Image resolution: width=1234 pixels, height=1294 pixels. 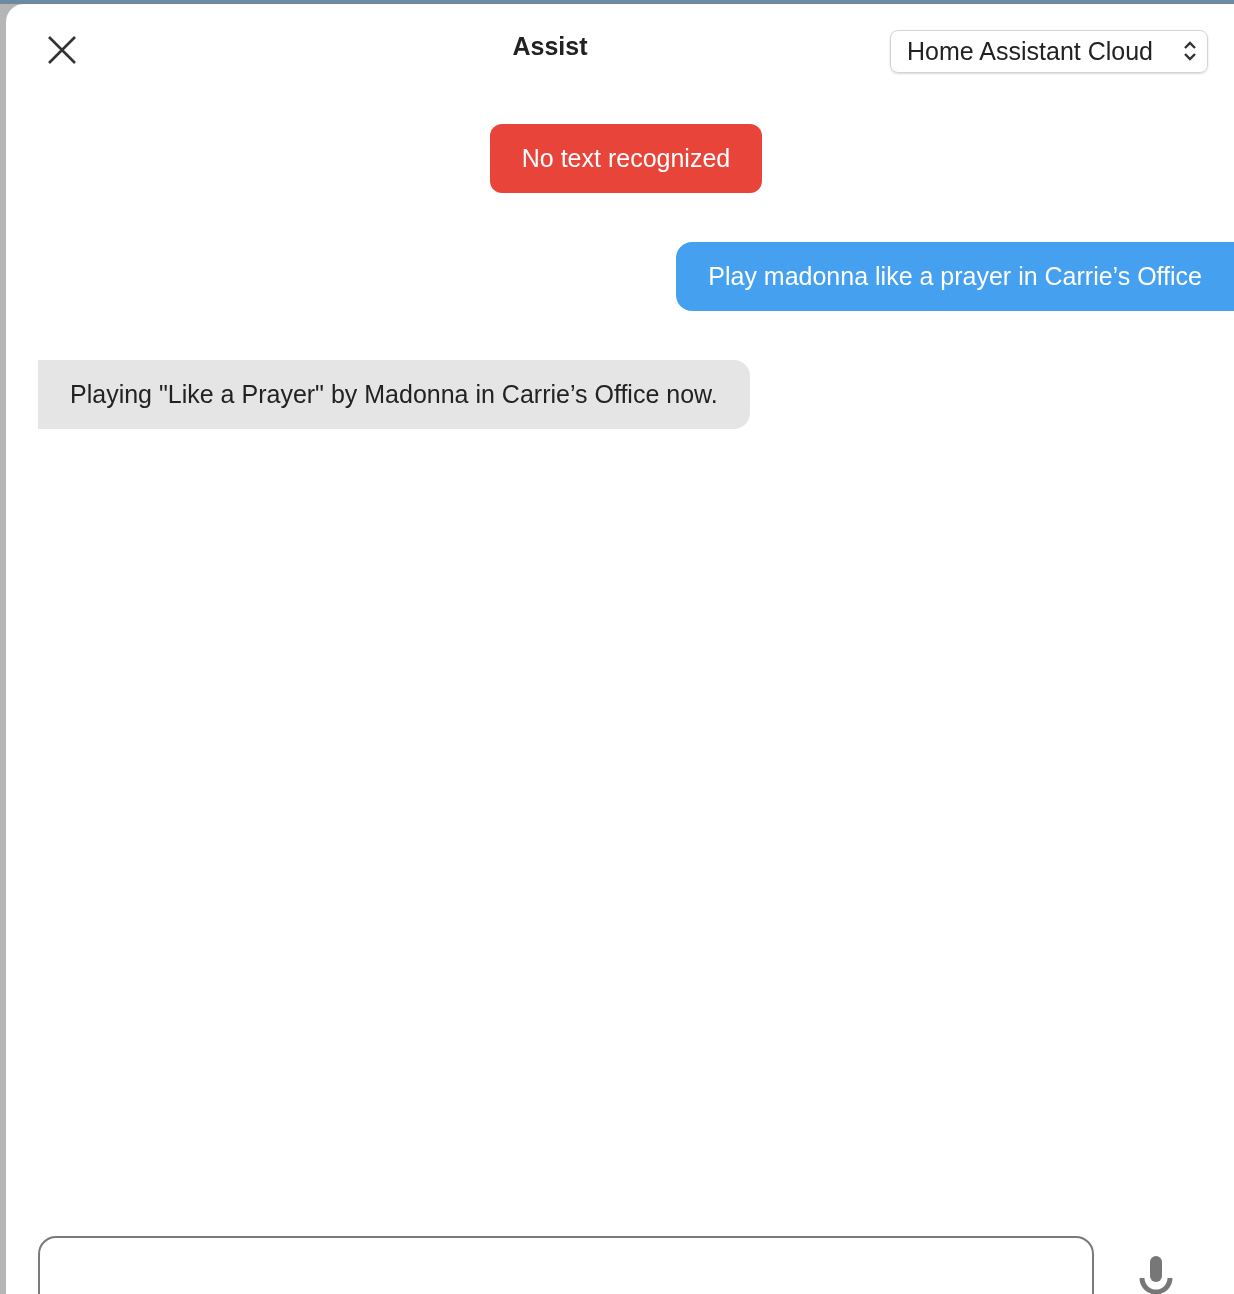 What do you see at coordinates (626, 158) in the screenshot?
I see `error-message: No text recognized` at bounding box center [626, 158].